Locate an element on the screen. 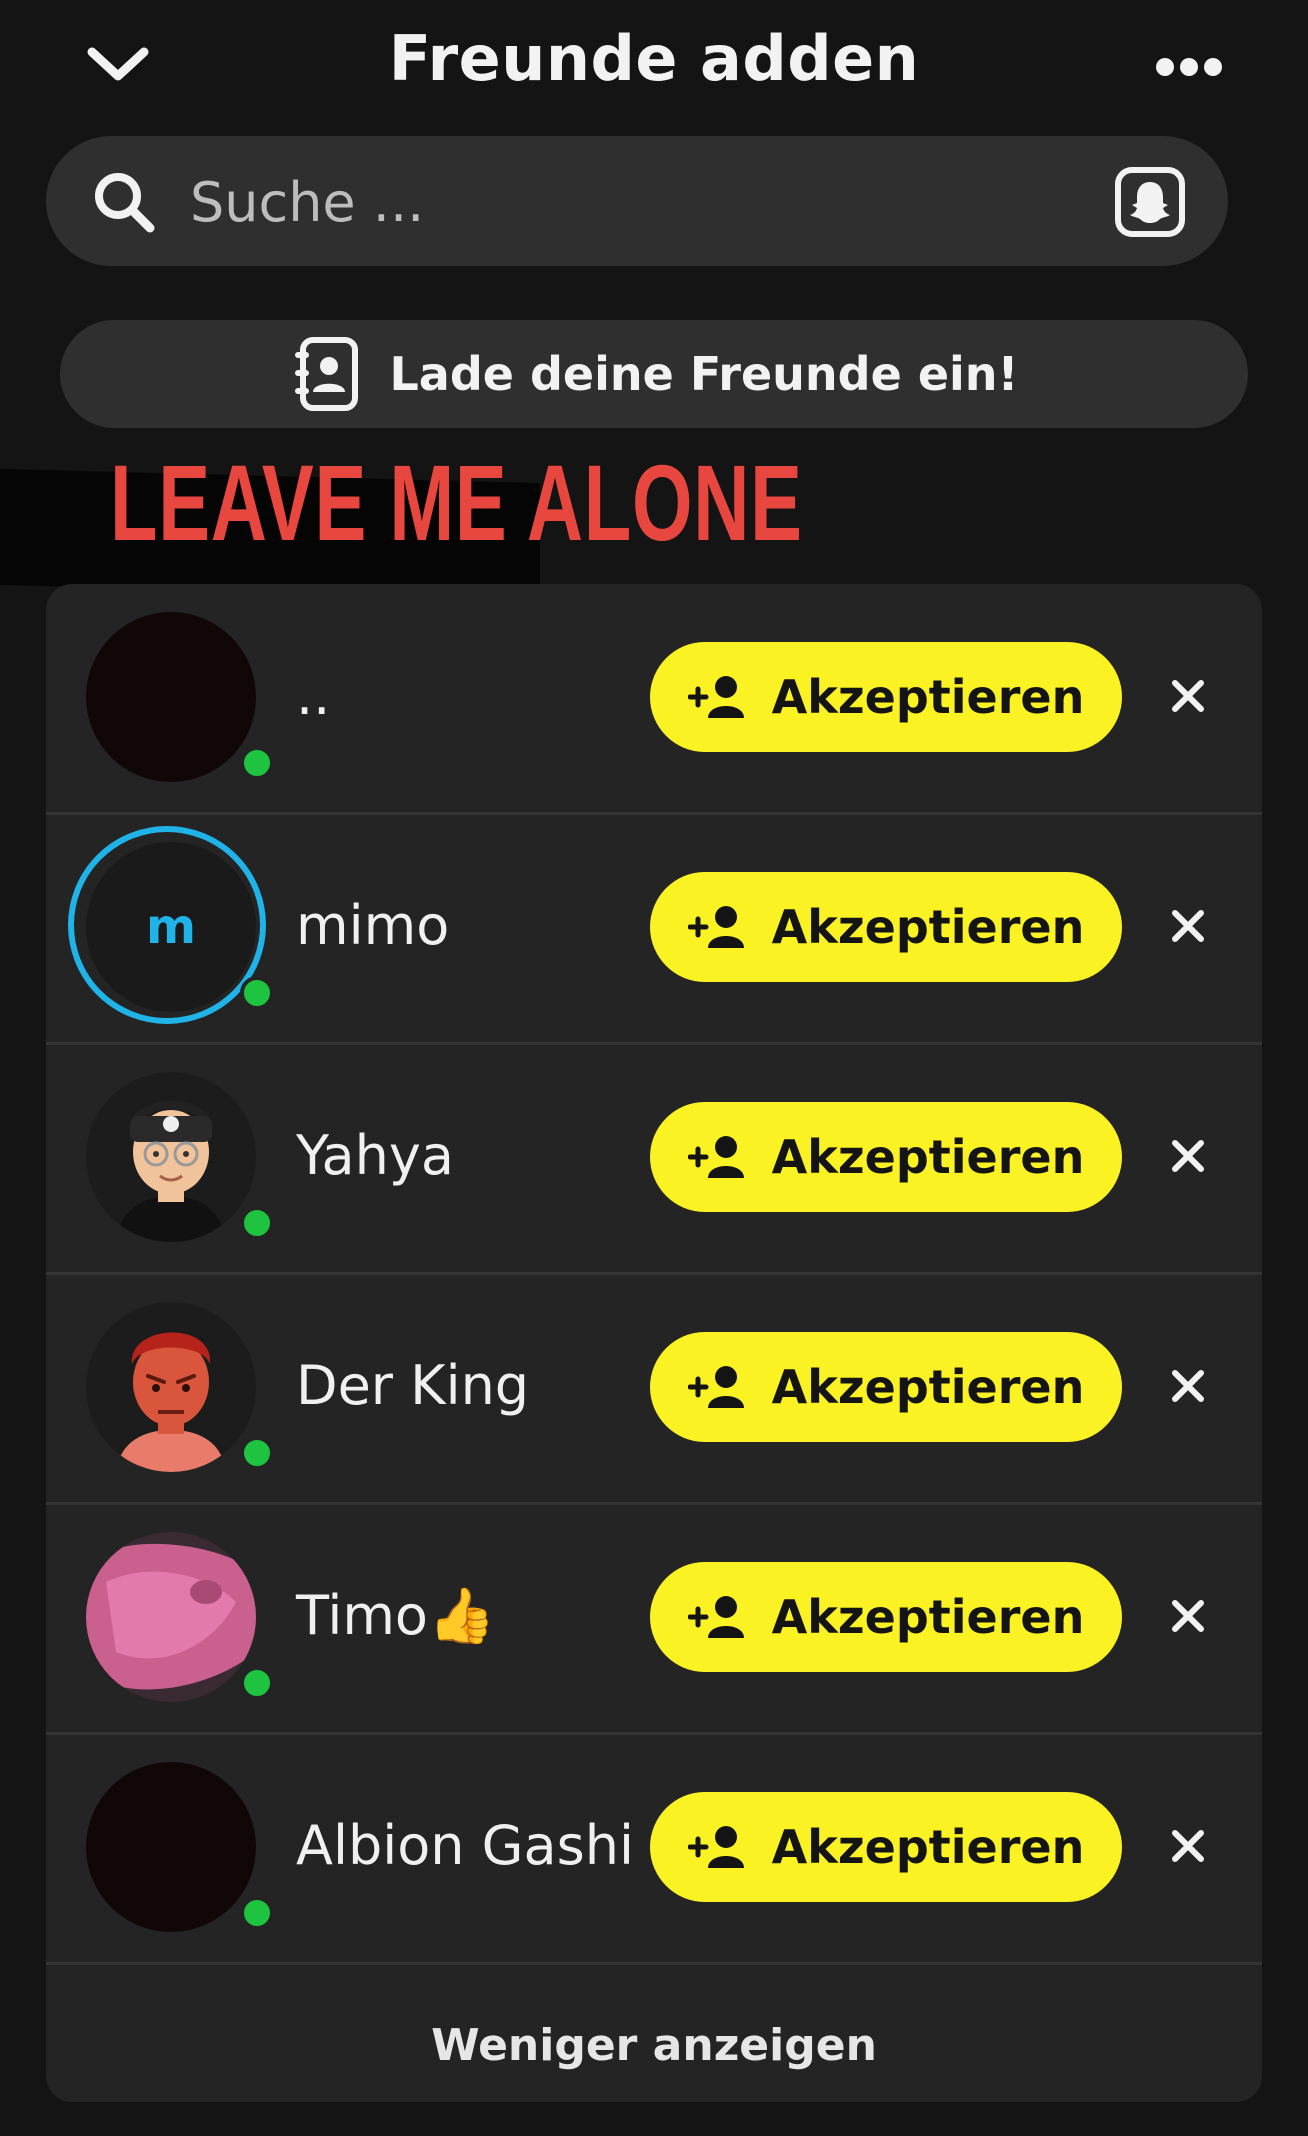 This screenshot has width=1308, height=2136. avatar-initial: m is located at coordinates (170, 927).